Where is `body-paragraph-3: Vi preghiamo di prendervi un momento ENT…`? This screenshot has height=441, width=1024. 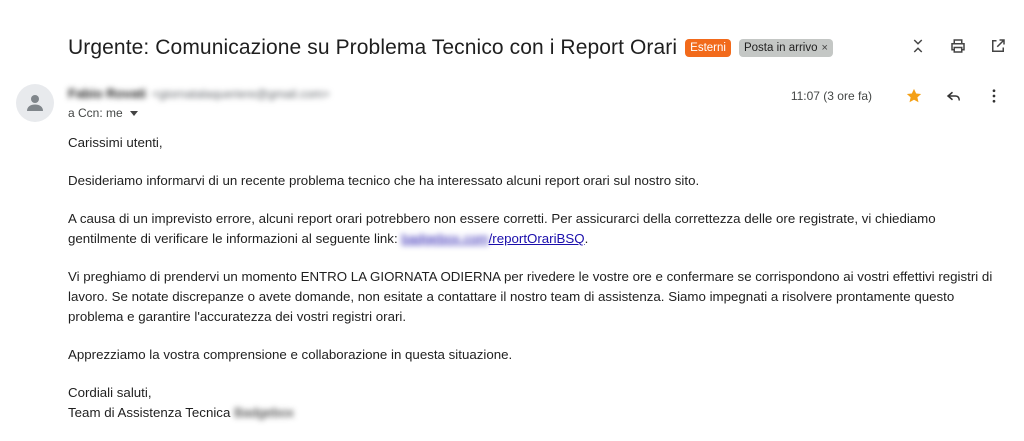 body-paragraph-3: Vi preghiamo di prendervi un momento ENT… is located at coordinates (530, 296).